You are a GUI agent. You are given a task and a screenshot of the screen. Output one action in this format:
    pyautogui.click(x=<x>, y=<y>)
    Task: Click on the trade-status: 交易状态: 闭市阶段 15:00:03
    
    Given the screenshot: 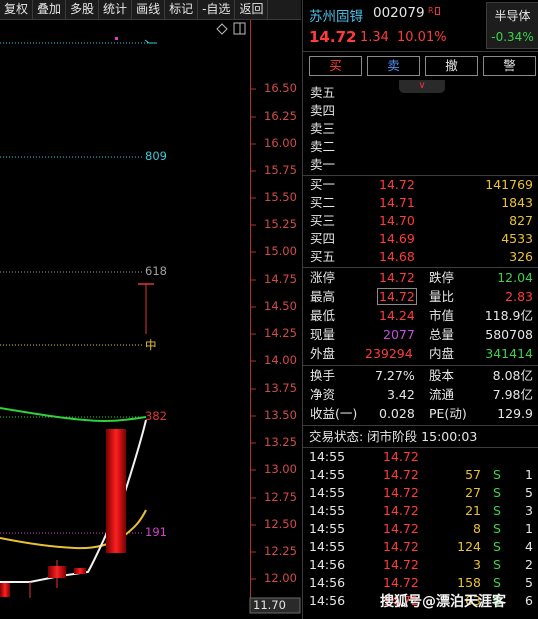 What is the action you would take?
    pyautogui.click(x=393, y=436)
    